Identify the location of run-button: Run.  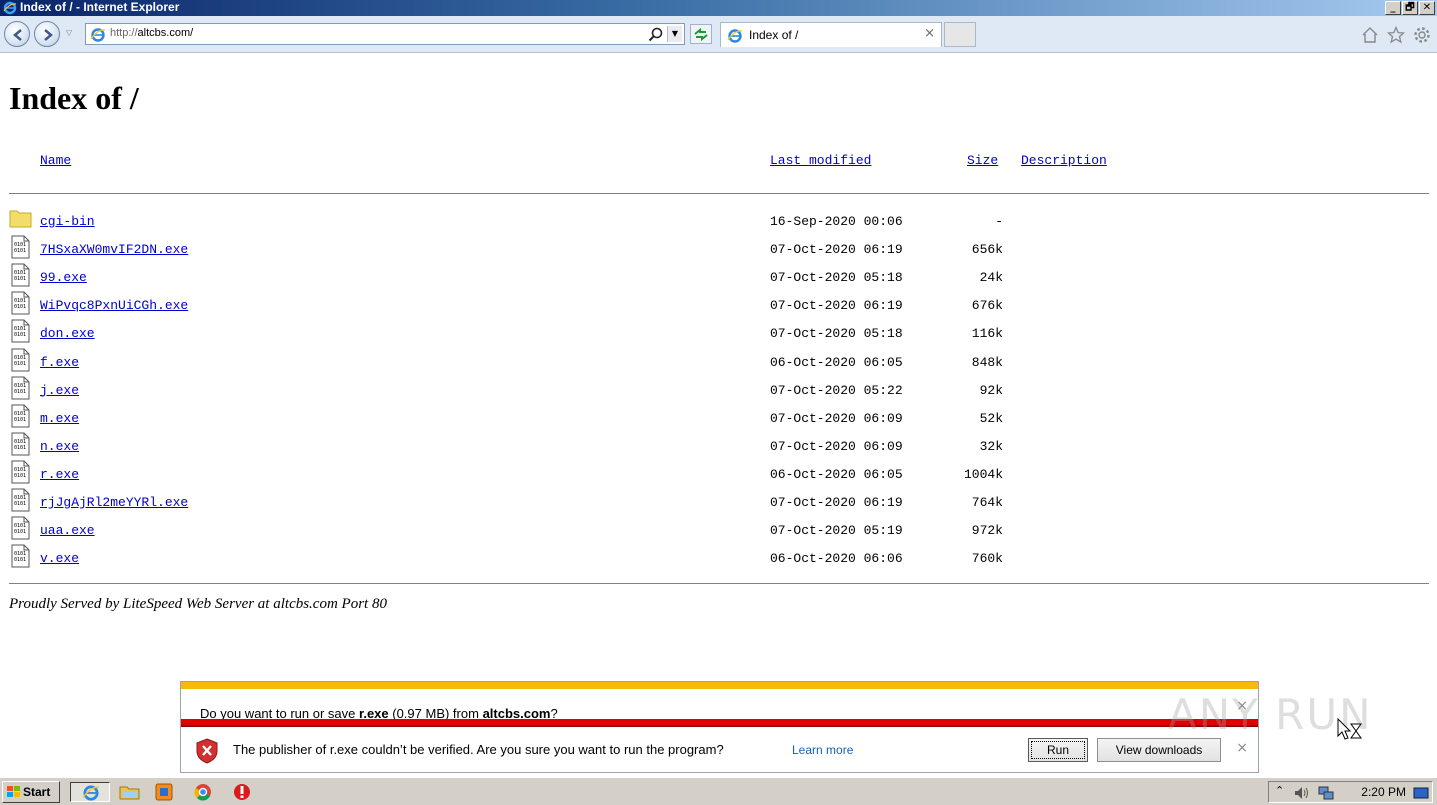
(1058, 750).